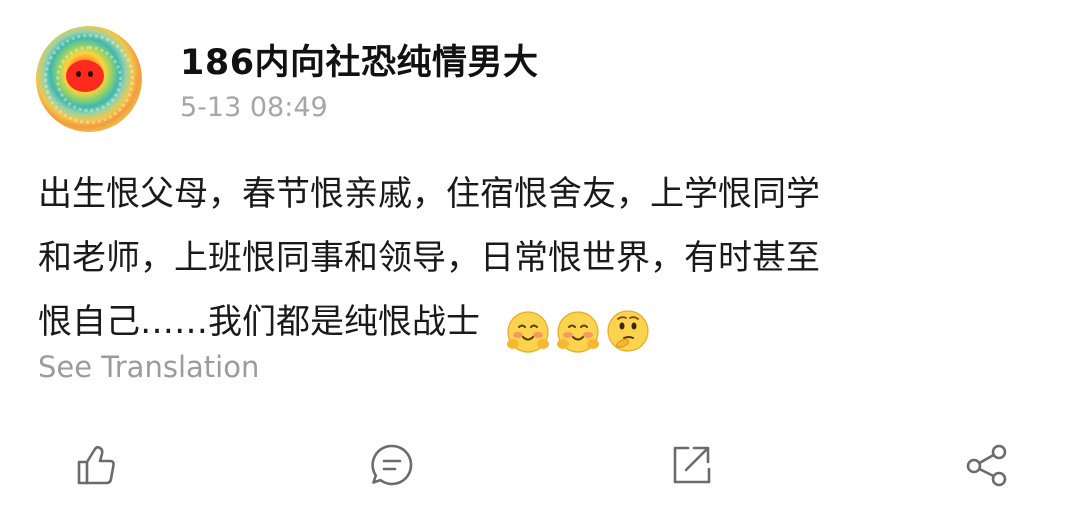 This screenshot has height=510, width=1080. I want to click on comment-button, so click(392, 465).